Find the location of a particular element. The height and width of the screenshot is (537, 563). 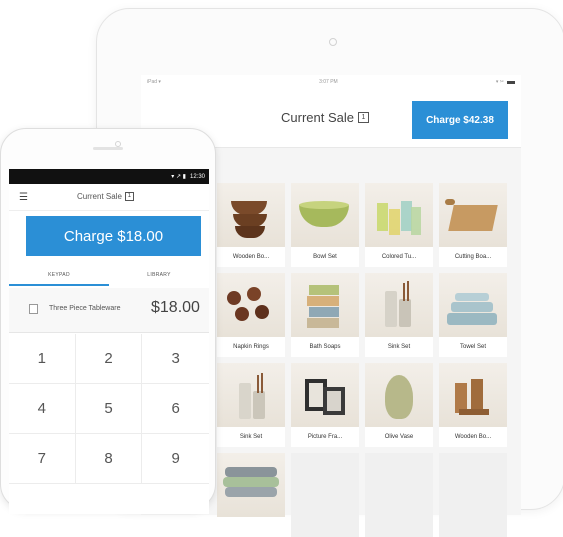

tablet-status-carrier: iPad ▾ is located at coordinates (154, 82).